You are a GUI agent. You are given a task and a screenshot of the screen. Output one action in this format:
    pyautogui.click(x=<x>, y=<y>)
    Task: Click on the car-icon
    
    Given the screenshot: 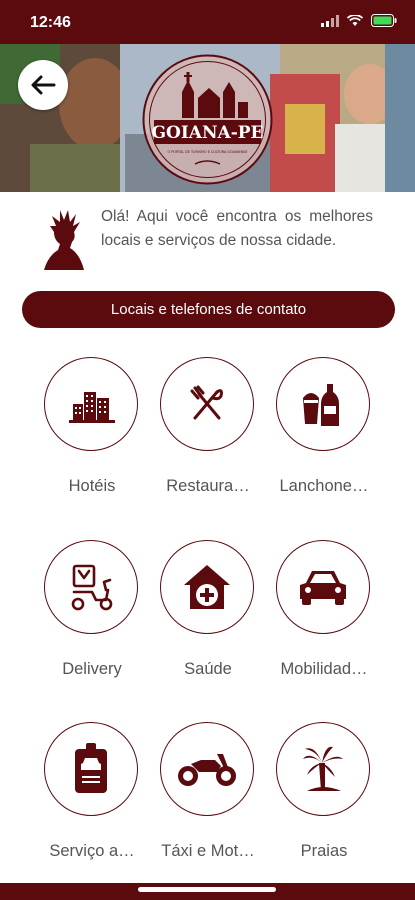 What is the action you would take?
    pyautogui.click(x=323, y=588)
    